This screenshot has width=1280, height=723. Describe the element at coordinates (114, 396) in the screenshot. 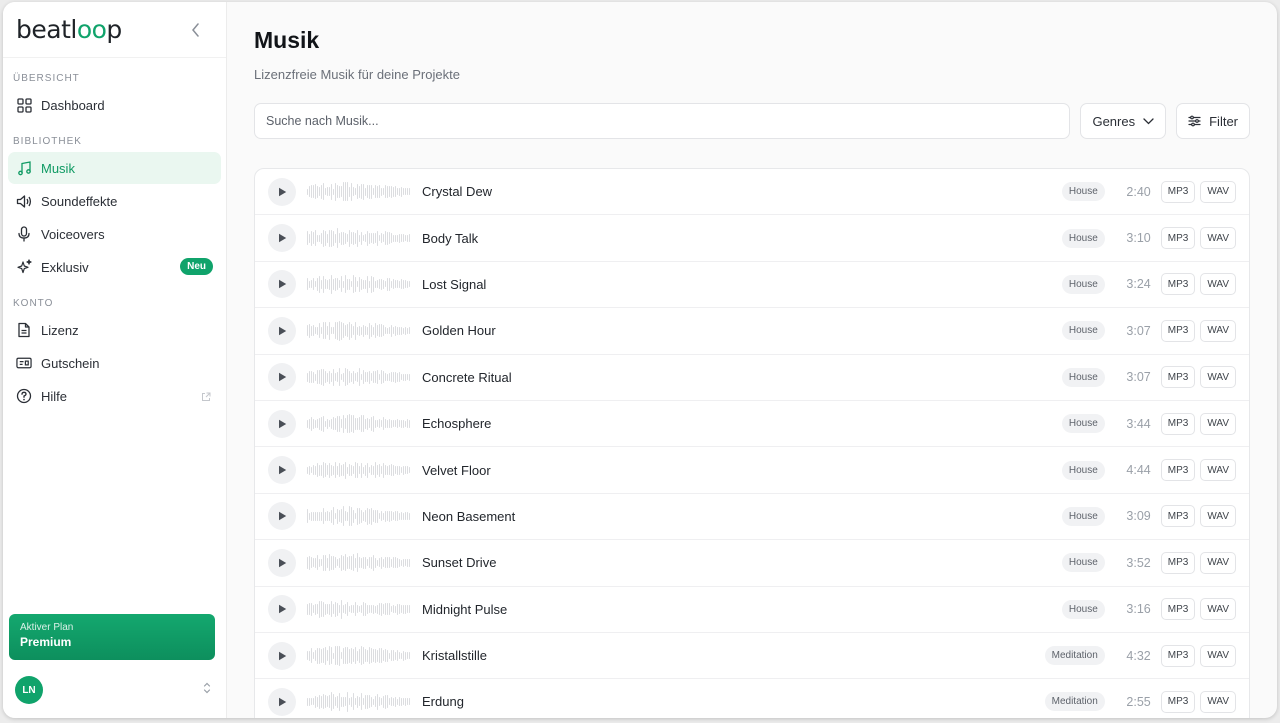

I see `sidebar-item-hilfe: Hilfe` at that location.